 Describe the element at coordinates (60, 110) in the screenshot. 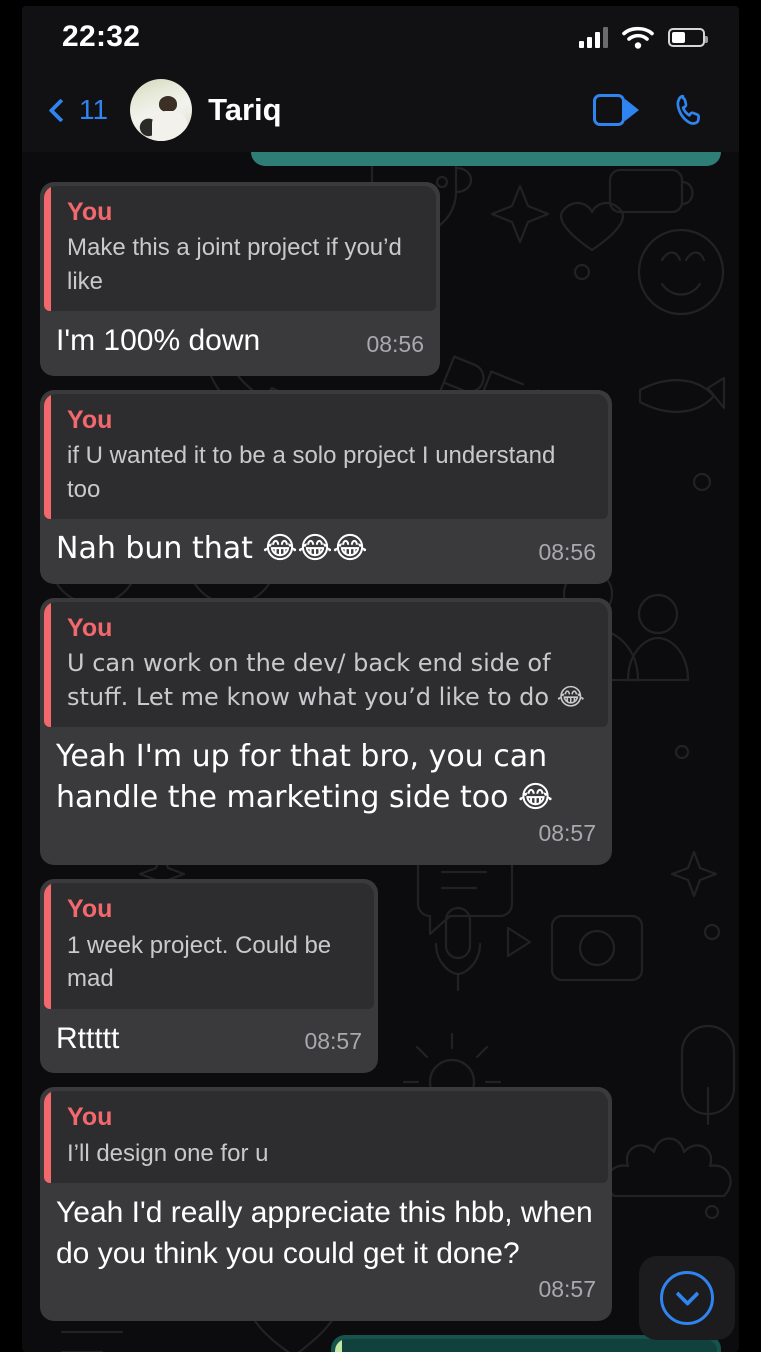

I see `chevron-left-icon` at that location.